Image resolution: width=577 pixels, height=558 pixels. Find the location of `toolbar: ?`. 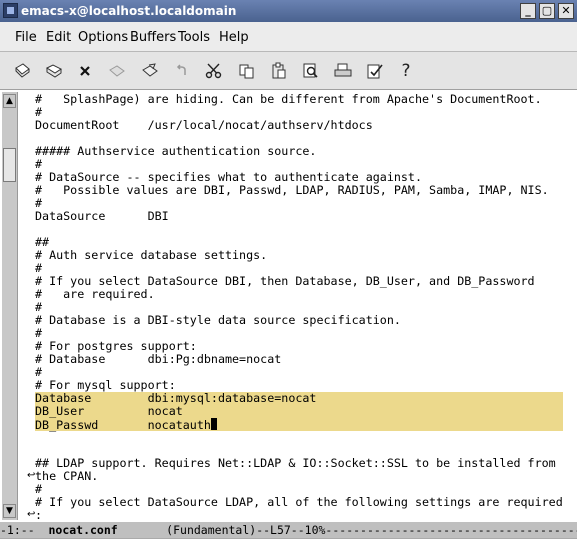

toolbar: ? is located at coordinates (288, 71).